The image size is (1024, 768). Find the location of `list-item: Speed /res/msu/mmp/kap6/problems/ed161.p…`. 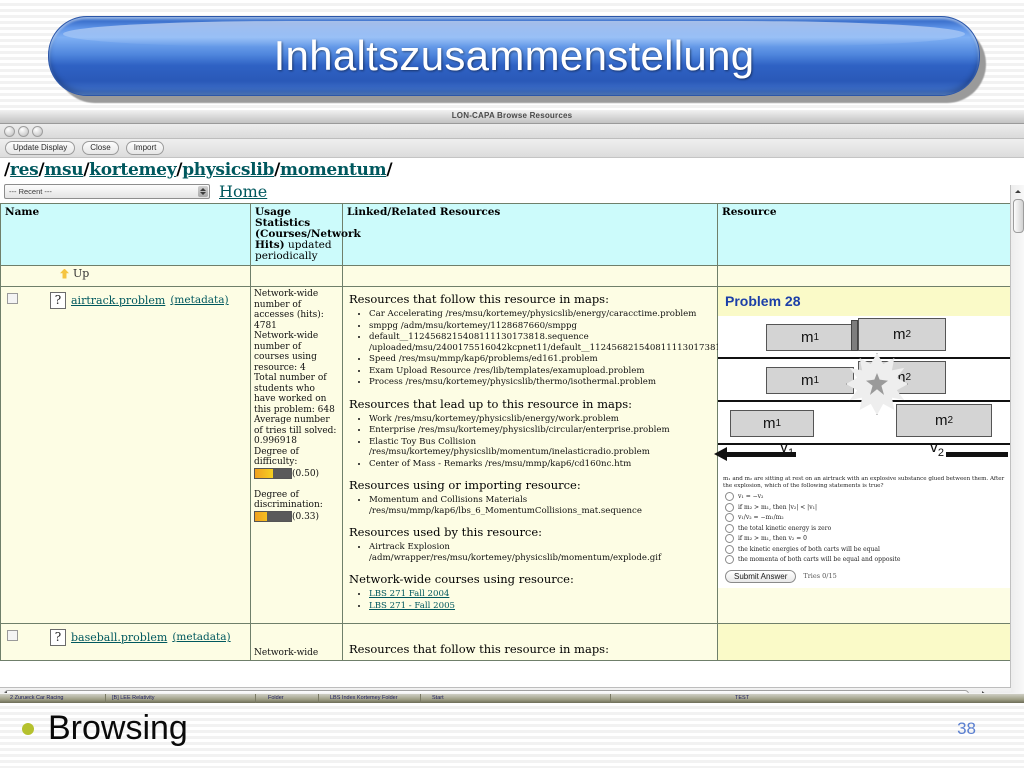

list-item: Speed /res/msu/mmp/kap6/problems/ed161.p… is located at coordinates (541, 359).